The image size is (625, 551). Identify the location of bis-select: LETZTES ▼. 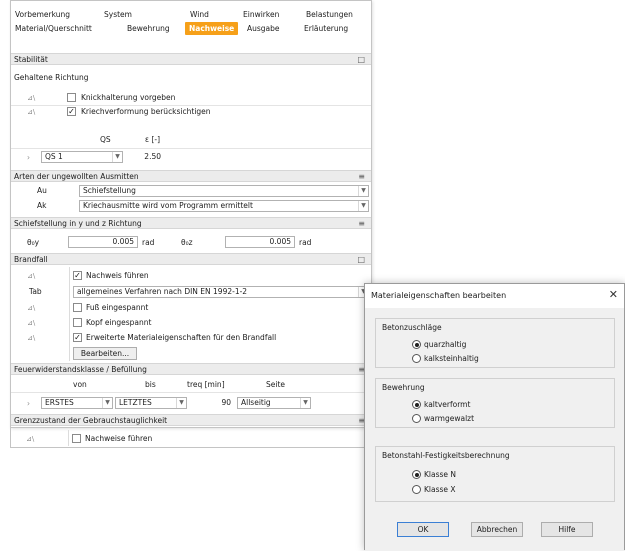
(151, 403).